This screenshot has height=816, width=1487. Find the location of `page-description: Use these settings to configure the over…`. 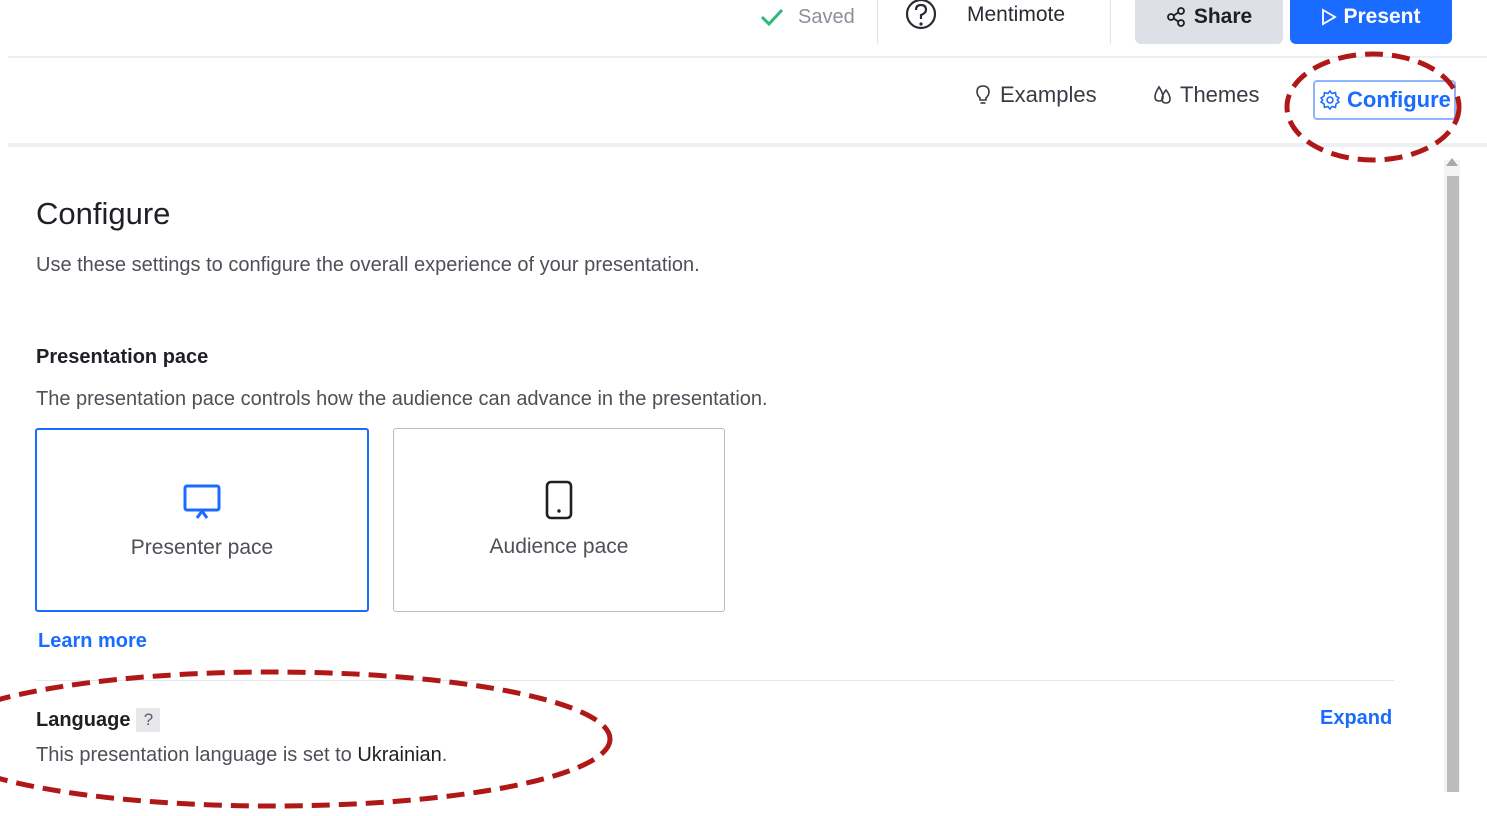

page-description: Use these settings to configure the over… is located at coordinates (368, 265).